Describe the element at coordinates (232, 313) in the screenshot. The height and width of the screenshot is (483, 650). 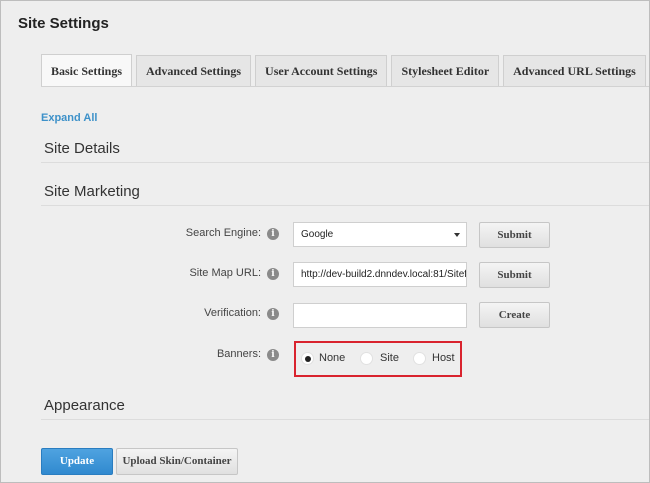
I see `verification-label: Verification:` at that location.